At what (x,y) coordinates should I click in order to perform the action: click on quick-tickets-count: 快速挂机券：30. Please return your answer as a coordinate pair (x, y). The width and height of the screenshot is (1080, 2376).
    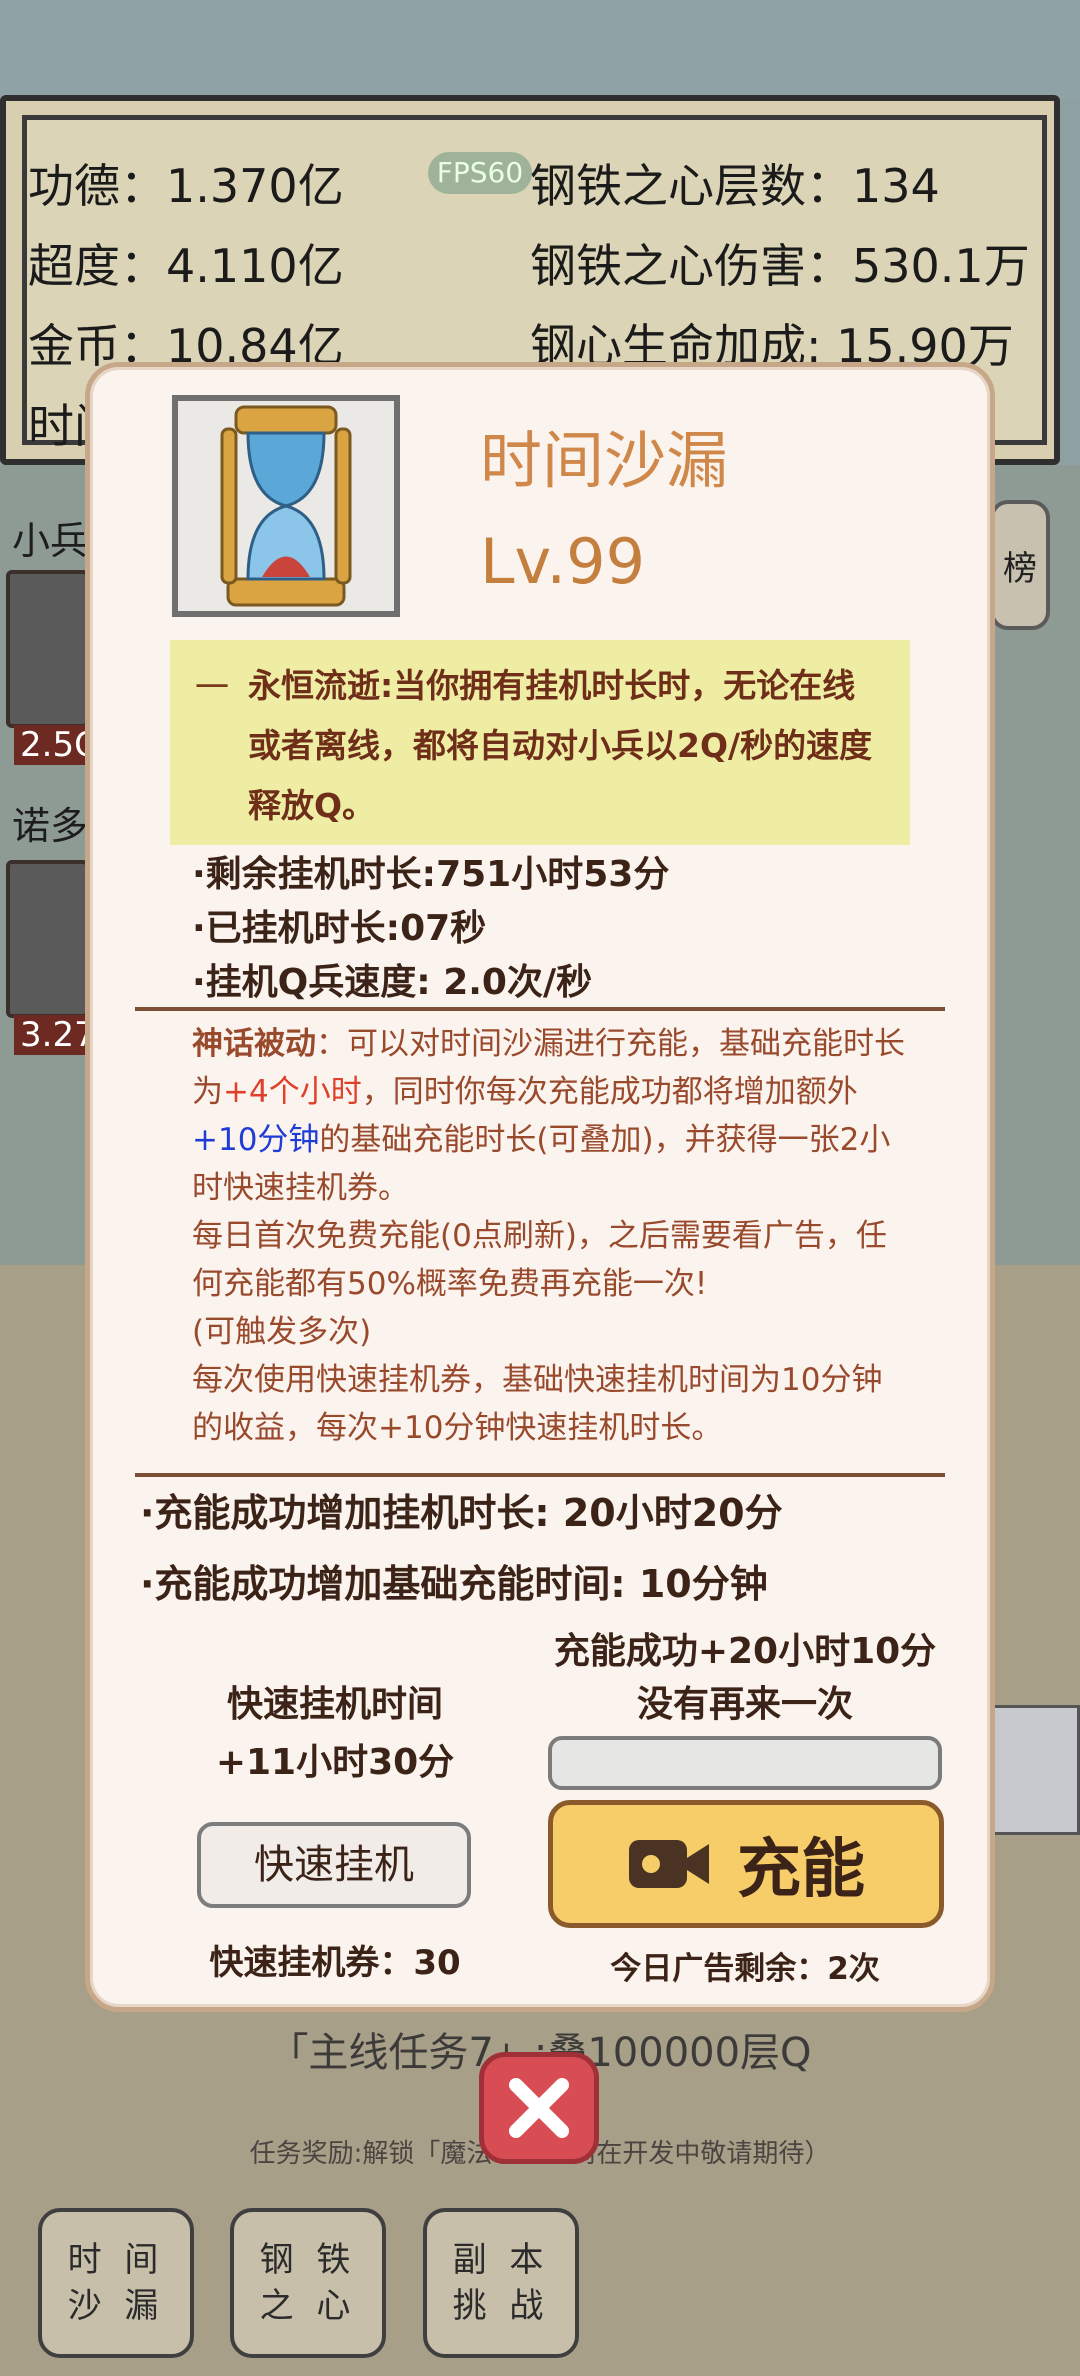
    Looking at the image, I should click on (335, 1963).